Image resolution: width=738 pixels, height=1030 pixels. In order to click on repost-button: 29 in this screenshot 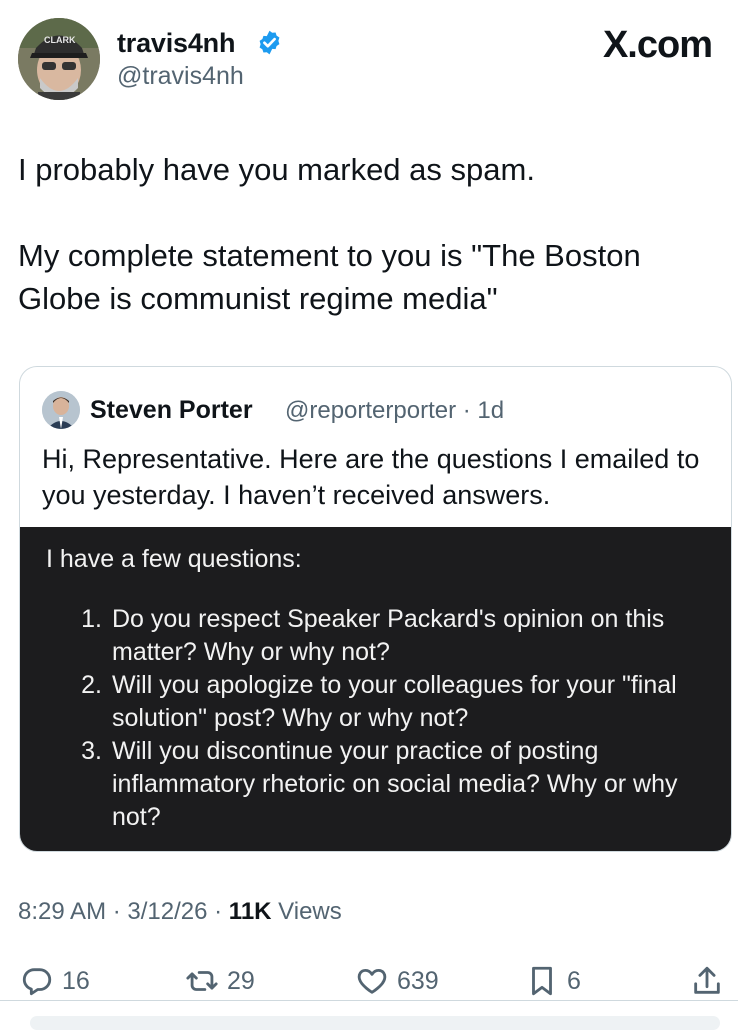, I will do `click(220, 981)`.